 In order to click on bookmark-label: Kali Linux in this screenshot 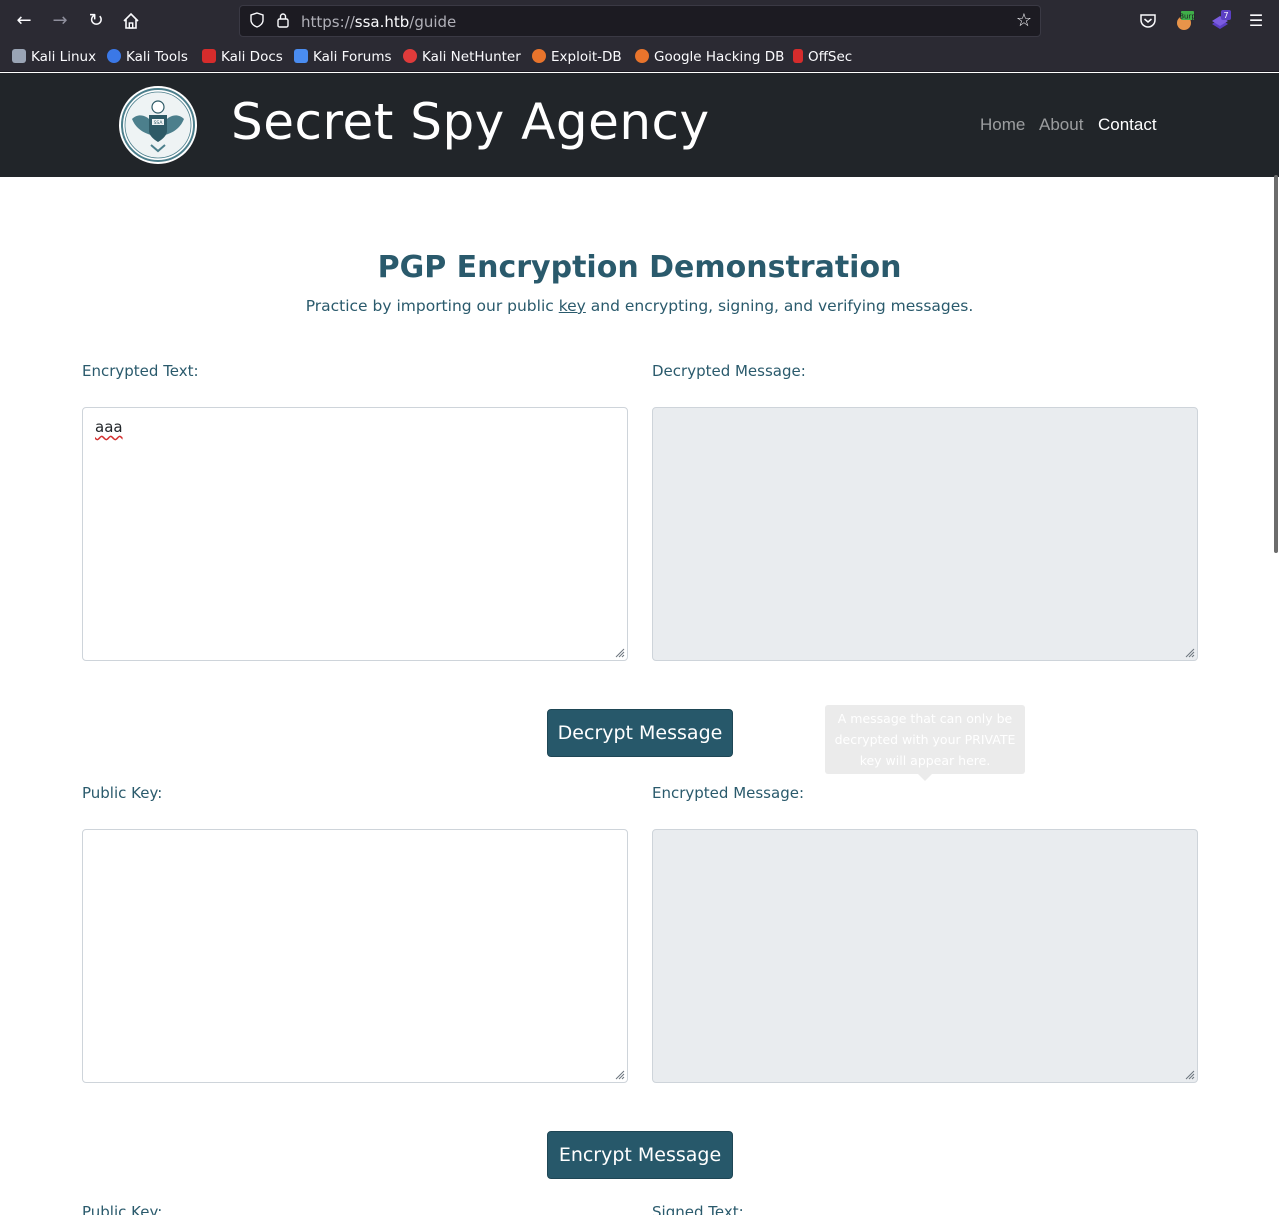, I will do `click(64, 57)`.